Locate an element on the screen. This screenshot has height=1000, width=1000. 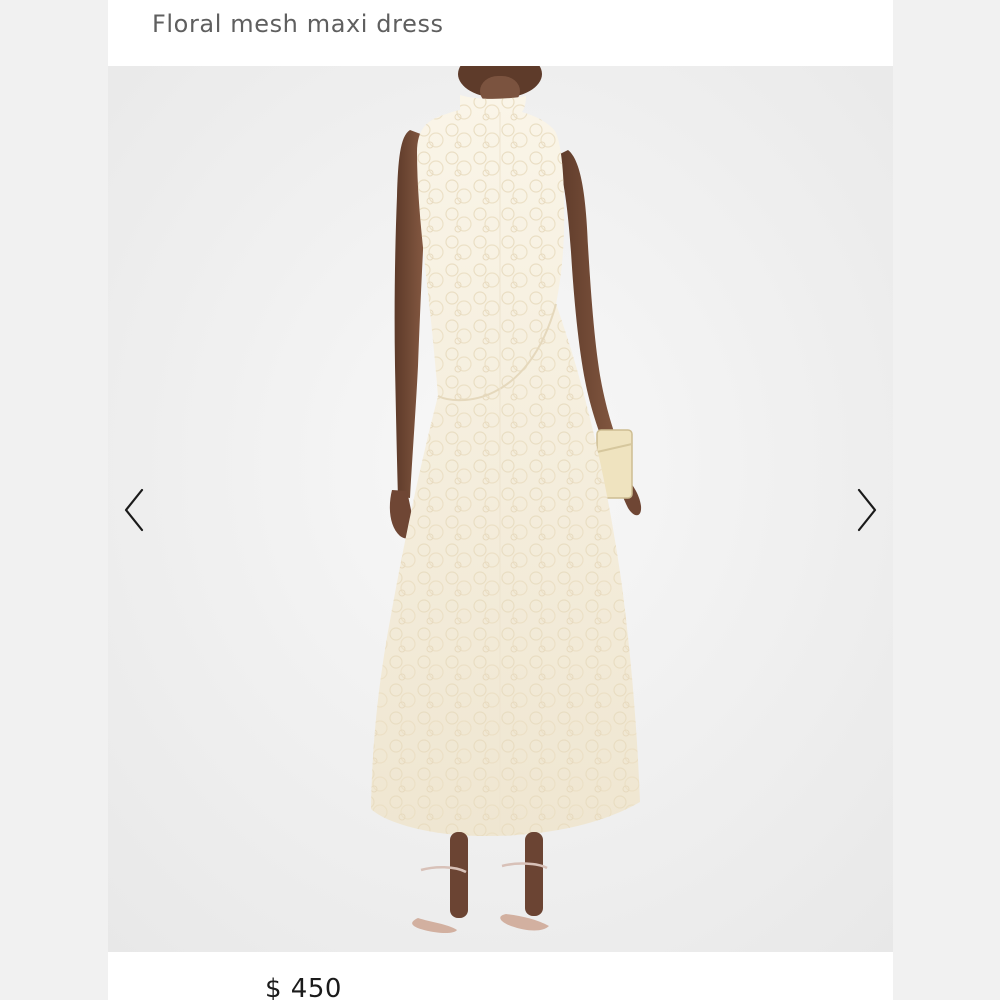
product-title: Floral mesh maxi dress is located at coordinates (298, 24).